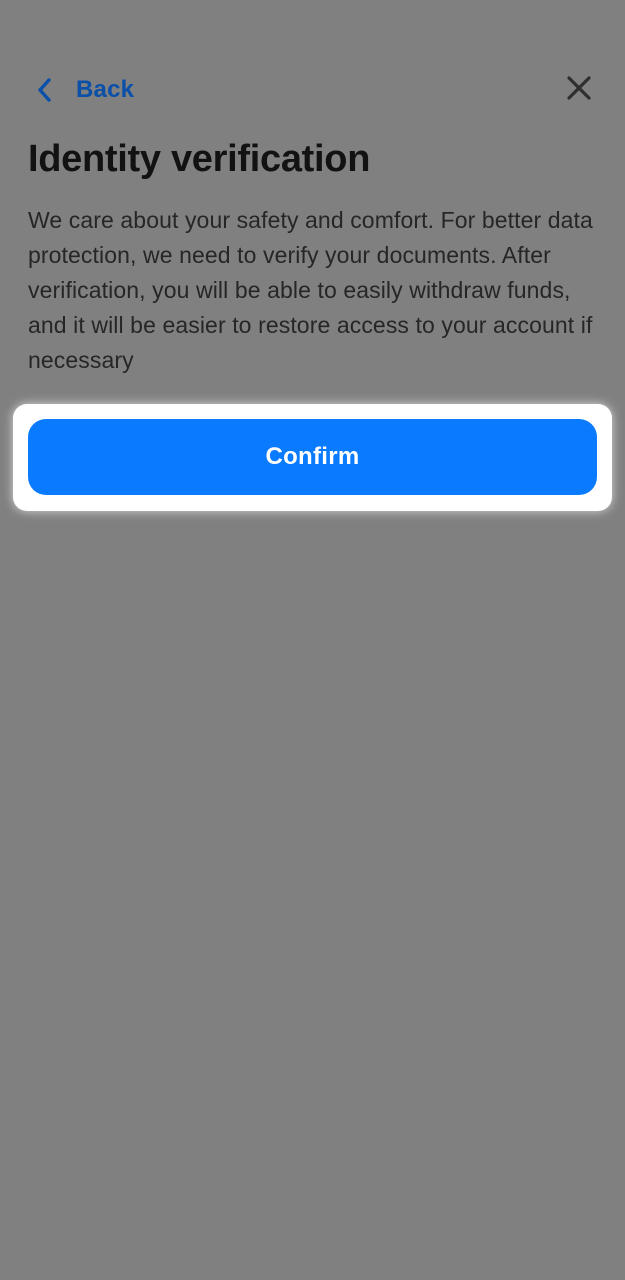 This screenshot has height=1280, width=625. I want to click on close-button, so click(579, 90).